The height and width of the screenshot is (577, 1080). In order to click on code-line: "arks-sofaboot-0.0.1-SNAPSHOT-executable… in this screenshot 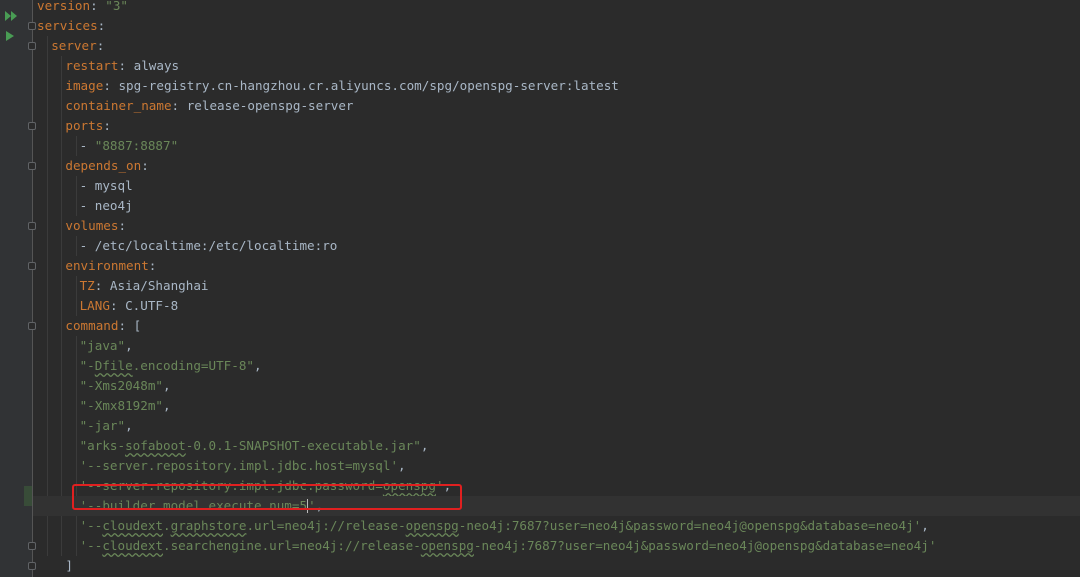, I will do `click(556, 446)`.